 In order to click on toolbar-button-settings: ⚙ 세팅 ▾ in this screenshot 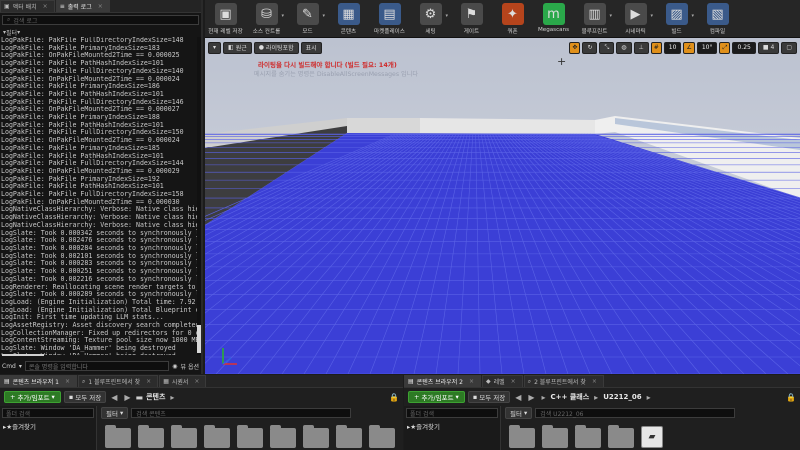, I will do `click(430, 19)`.